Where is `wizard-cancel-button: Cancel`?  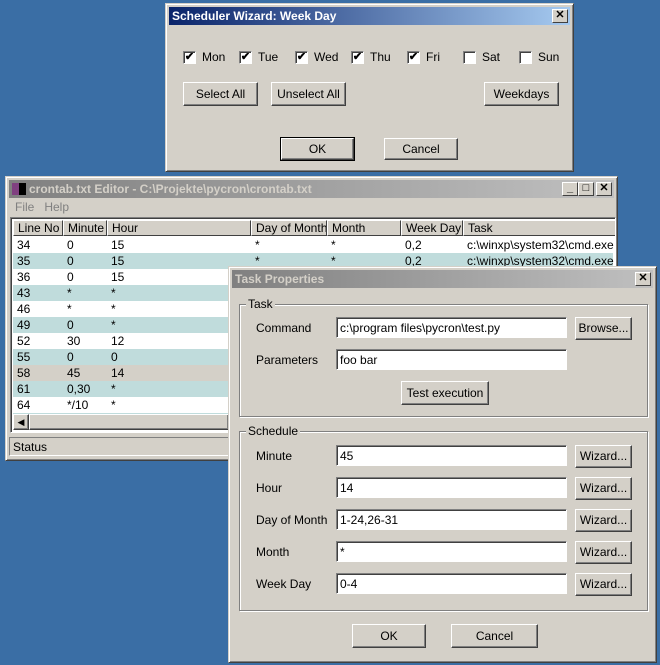
wizard-cancel-button: Cancel is located at coordinates (421, 149).